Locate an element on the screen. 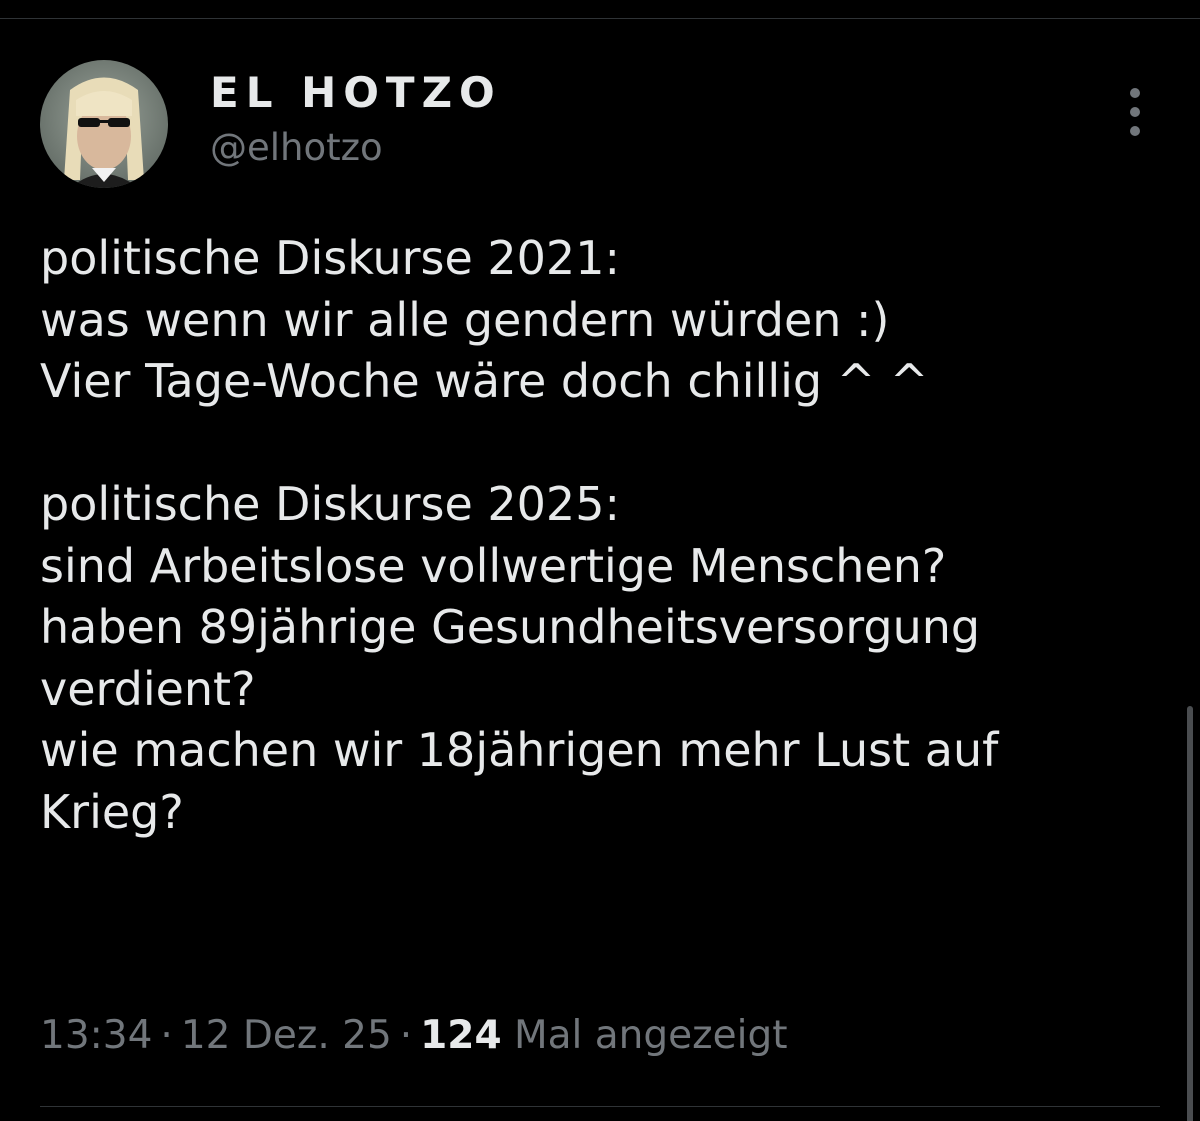 This screenshot has width=1200, height=1121. user-handle: @elhotzo is located at coordinates (296, 147).